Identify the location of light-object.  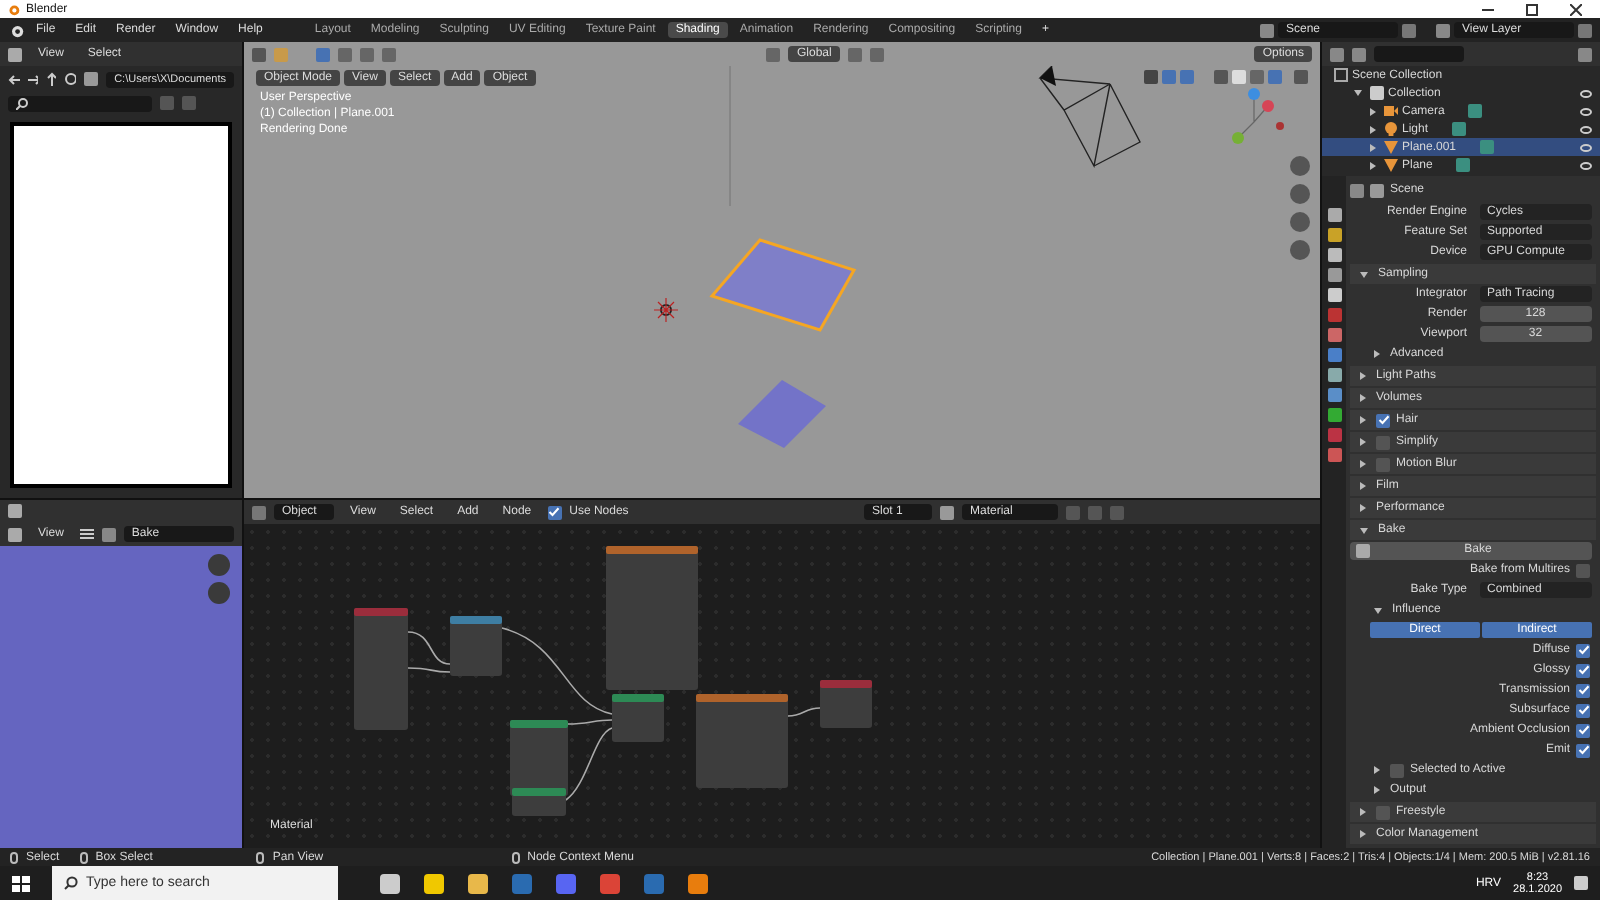
(666, 310).